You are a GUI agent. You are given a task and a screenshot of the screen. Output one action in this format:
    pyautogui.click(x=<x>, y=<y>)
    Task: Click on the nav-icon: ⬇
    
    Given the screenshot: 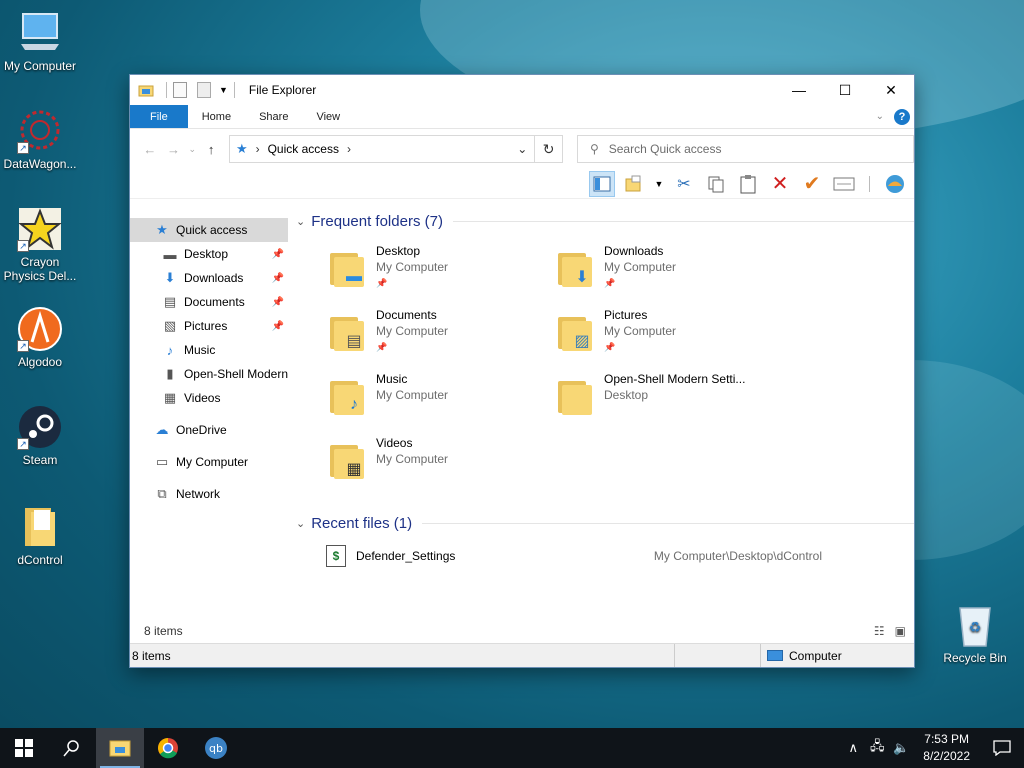 What is the action you would take?
    pyautogui.click(x=170, y=277)
    